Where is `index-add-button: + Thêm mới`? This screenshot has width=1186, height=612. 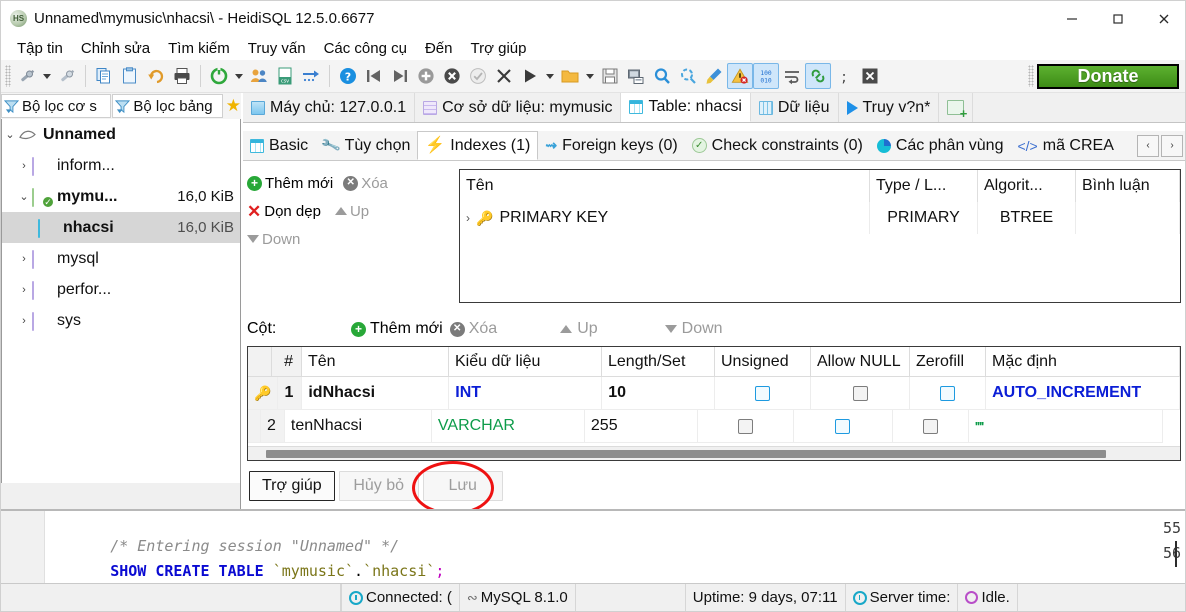
index-add-button: + Thêm mới is located at coordinates (290, 183).